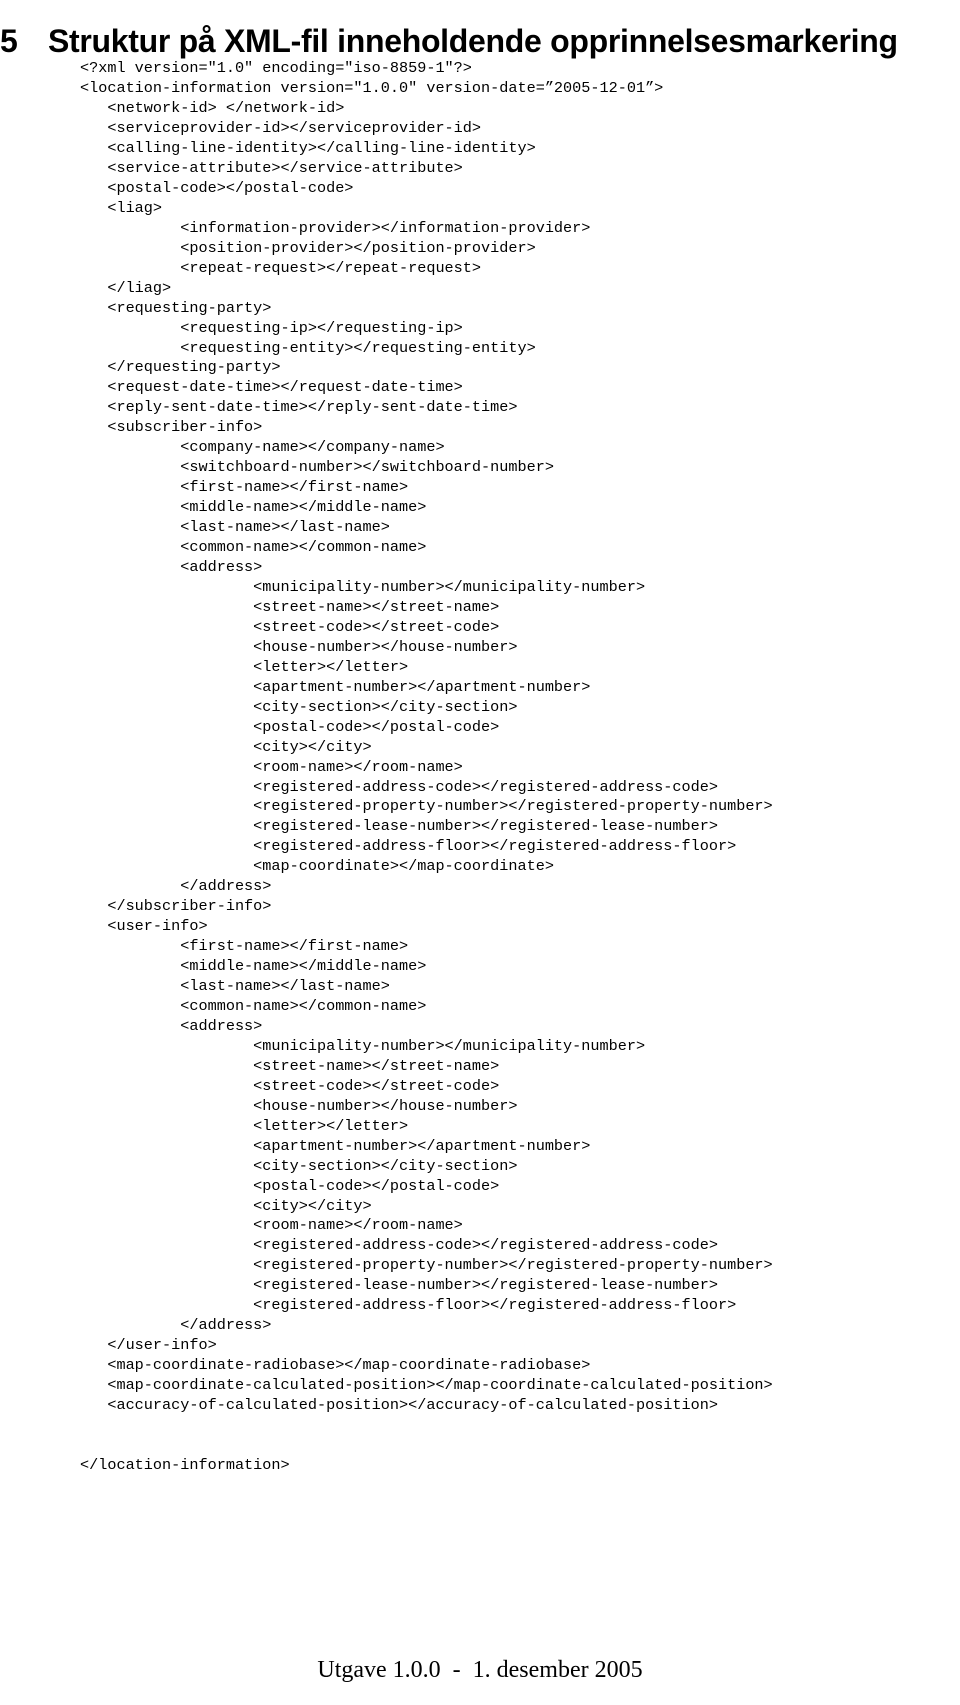 This screenshot has height=1705, width=960. Describe the element at coordinates (185, 1464) in the screenshot. I see `code-line: </location-information>` at that location.